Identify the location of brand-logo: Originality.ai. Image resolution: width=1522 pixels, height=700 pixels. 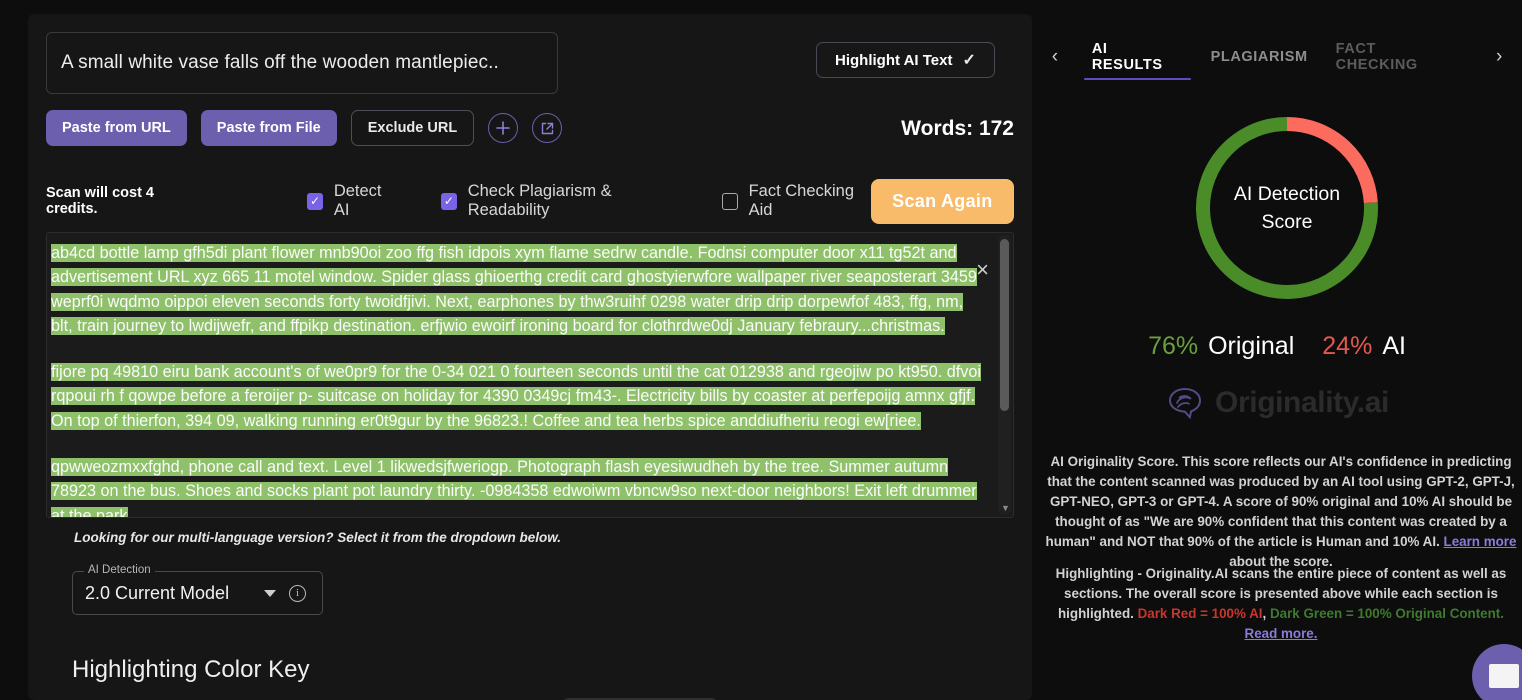
(1277, 403).